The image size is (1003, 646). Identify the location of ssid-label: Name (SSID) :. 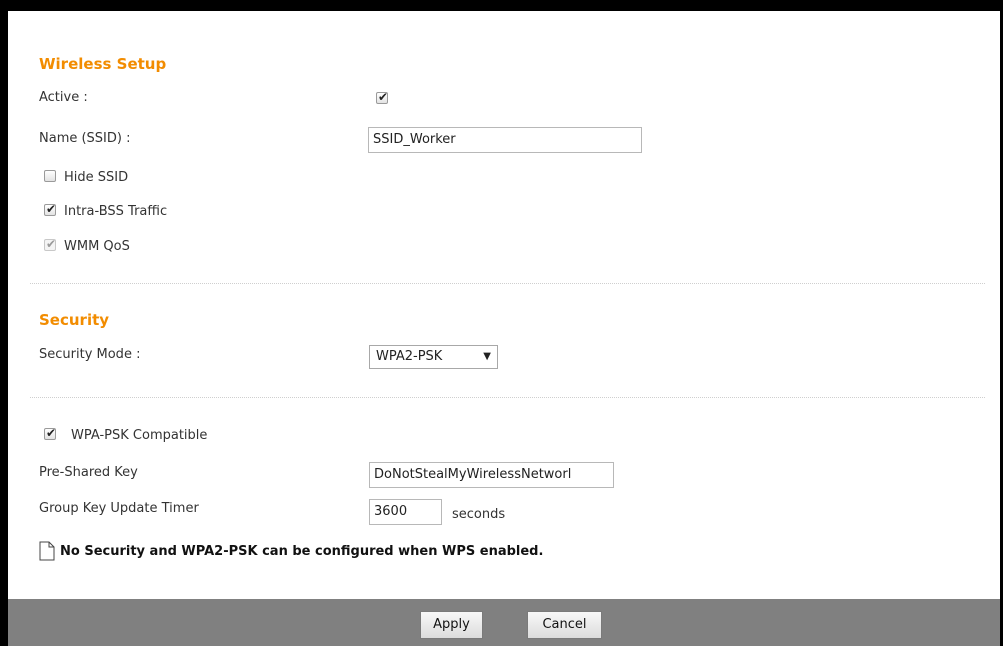
(85, 138).